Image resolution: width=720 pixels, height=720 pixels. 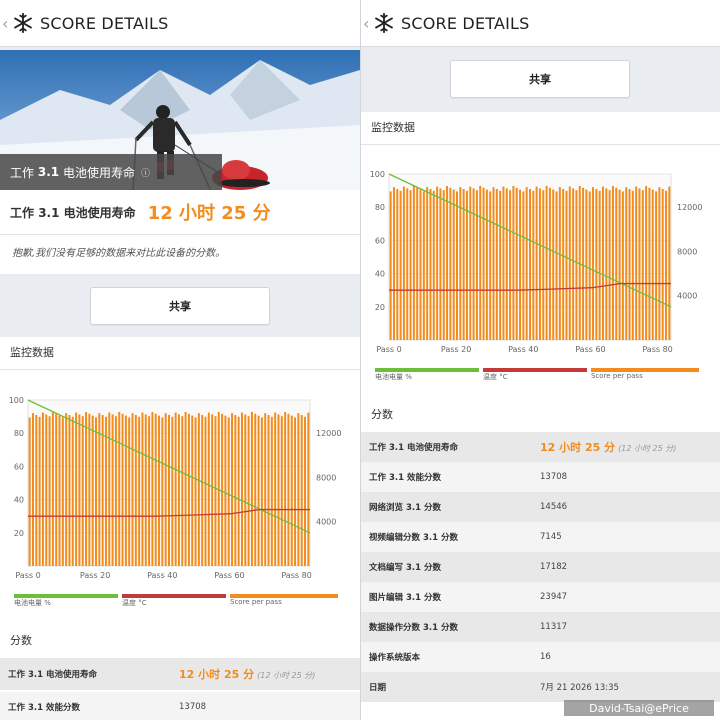 What do you see at coordinates (180, 23) in the screenshot?
I see `page-header: ‹ SCORE DETAILS` at bounding box center [180, 23].